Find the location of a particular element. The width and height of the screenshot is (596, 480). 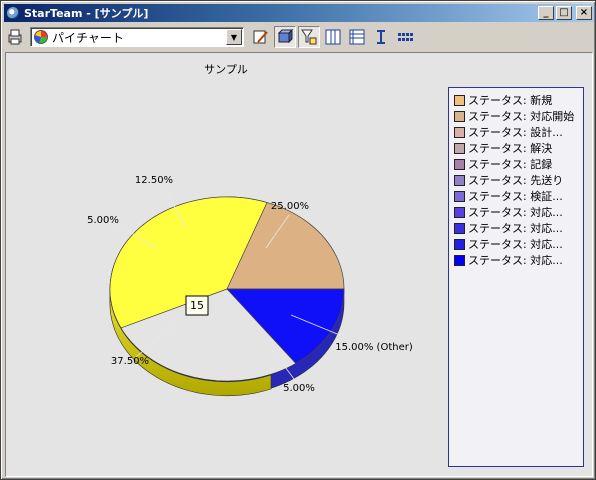

legend-item: ステータス: 記録 is located at coordinates (518, 164).